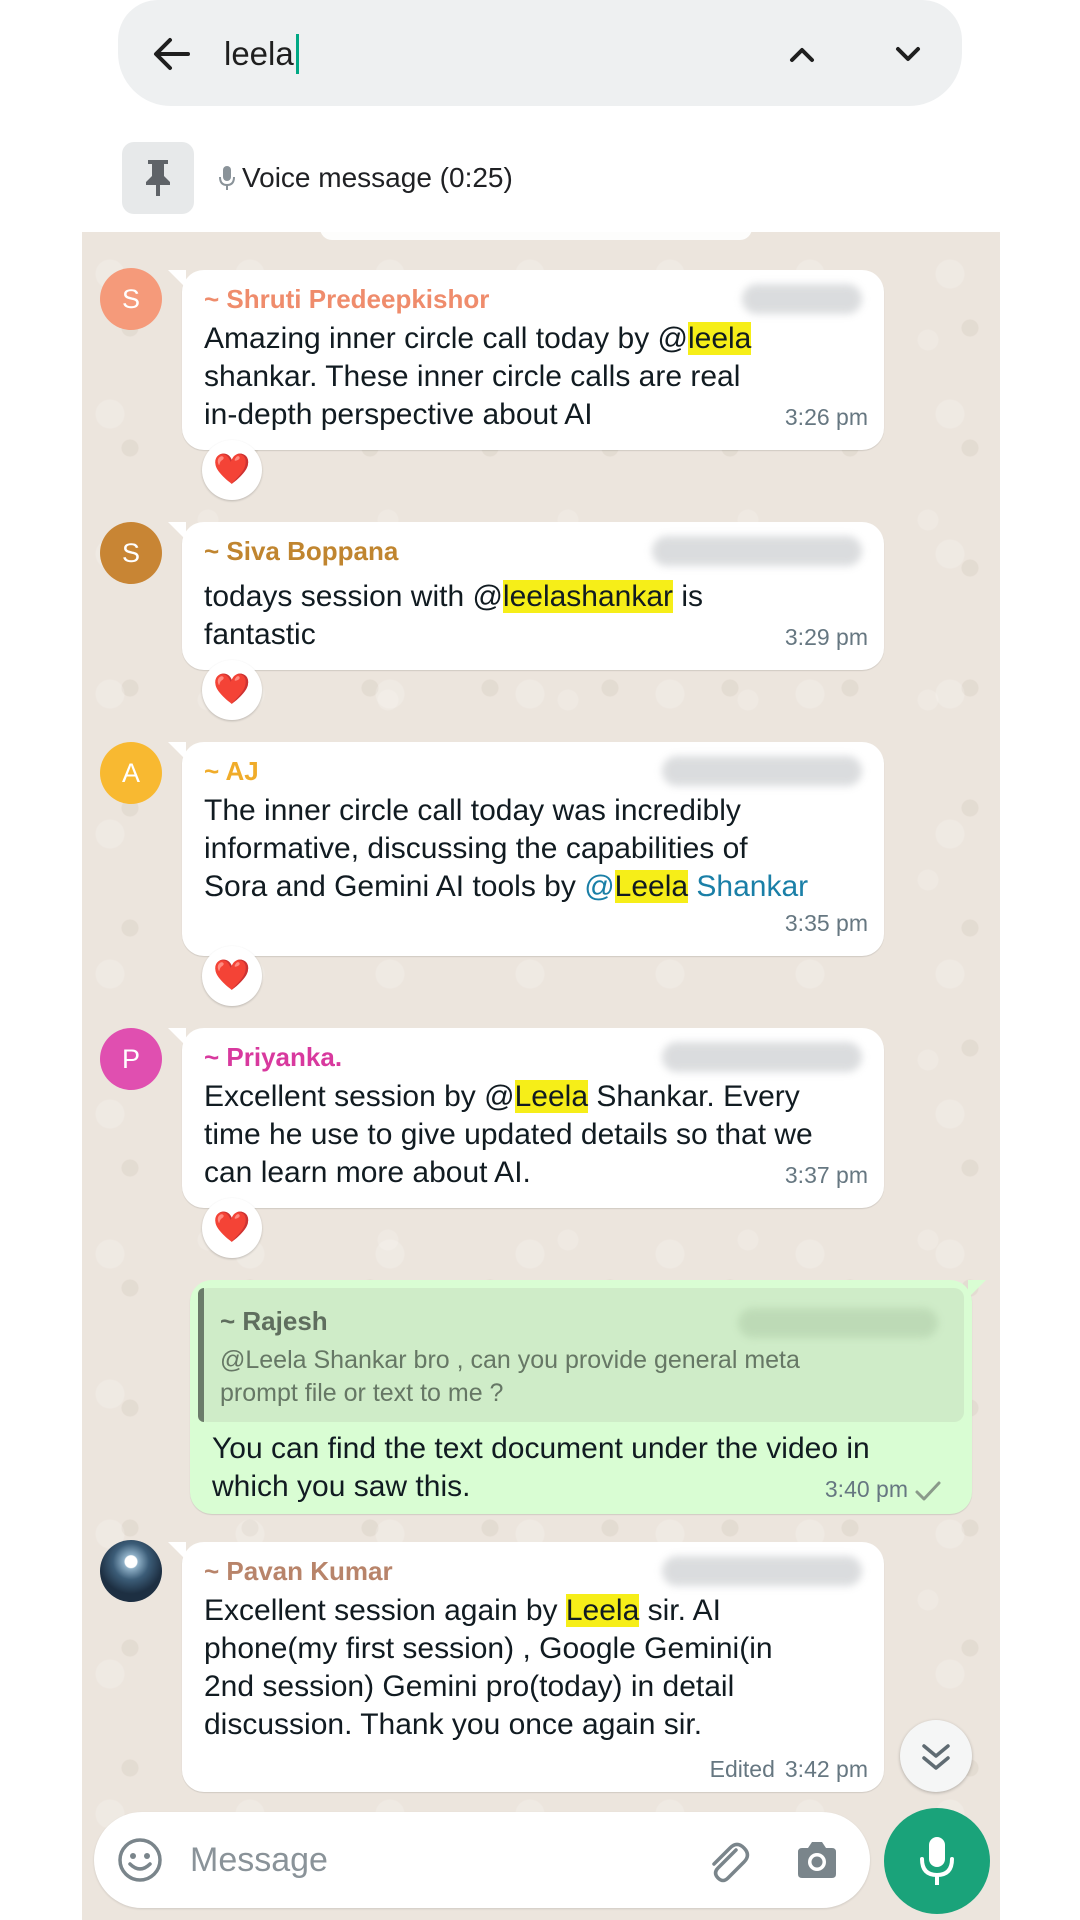  I want to click on search-input: leela, so click(261, 54).